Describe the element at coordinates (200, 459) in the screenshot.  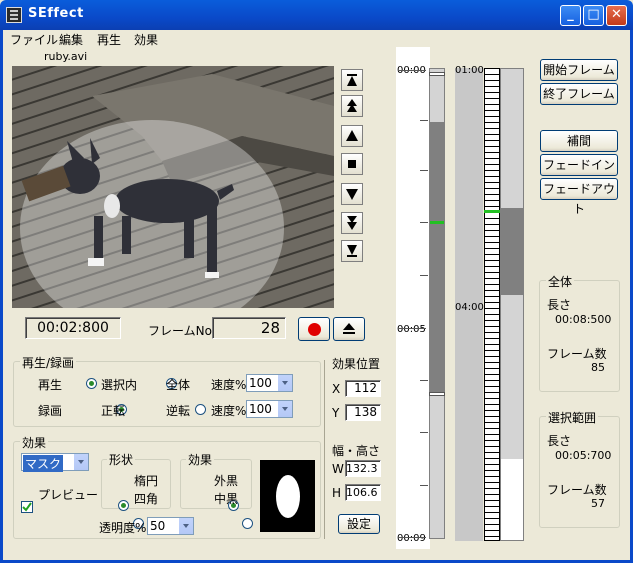
I see `effect-mode-title: 効果` at that location.